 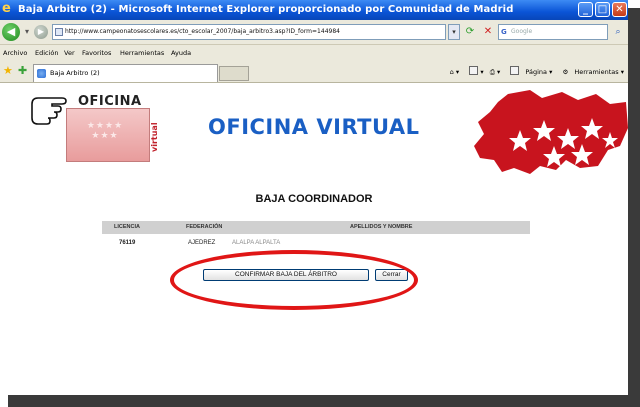 I want to click on add-favorite-icon: ✚, so click(x=22, y=71).